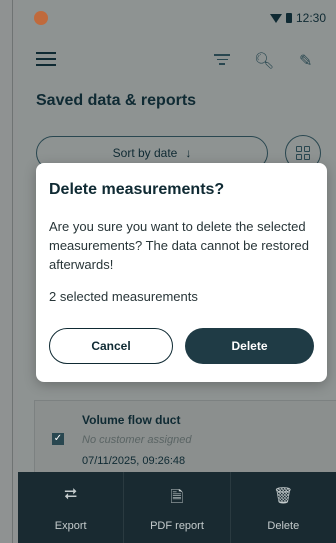  Describe the element at coordinates (283, 496) in the screenshot. I see `trash-icon: 🗑︎` at that location.